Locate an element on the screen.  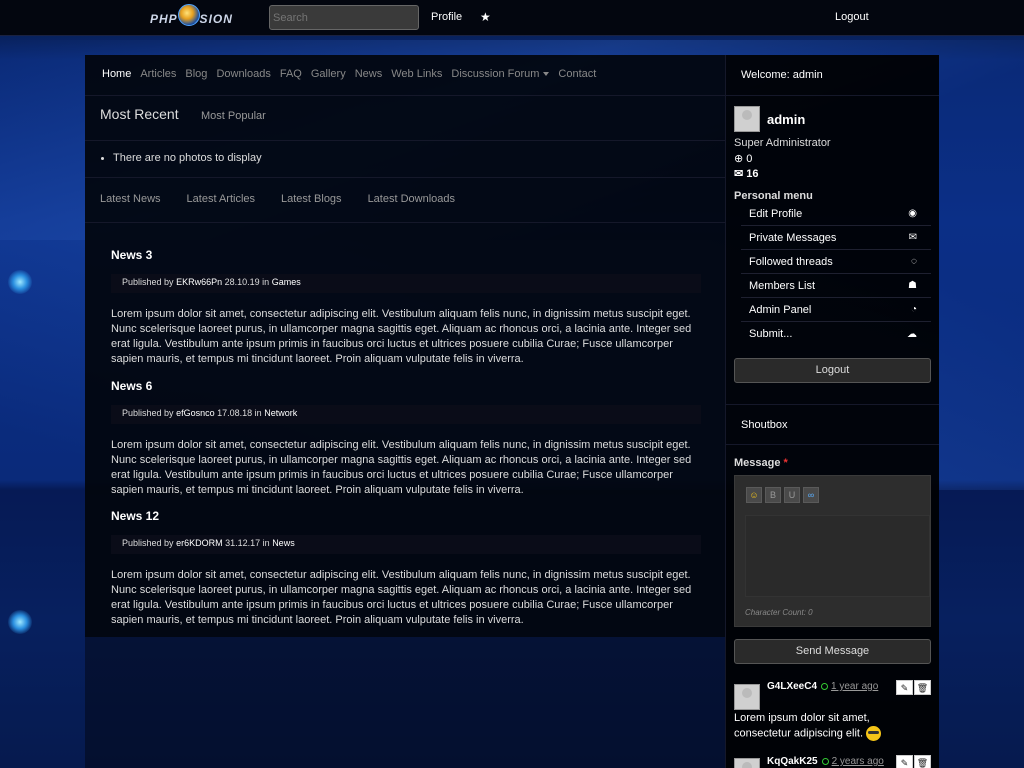
link-icon: ∞ is located at coordinates (811, 495).